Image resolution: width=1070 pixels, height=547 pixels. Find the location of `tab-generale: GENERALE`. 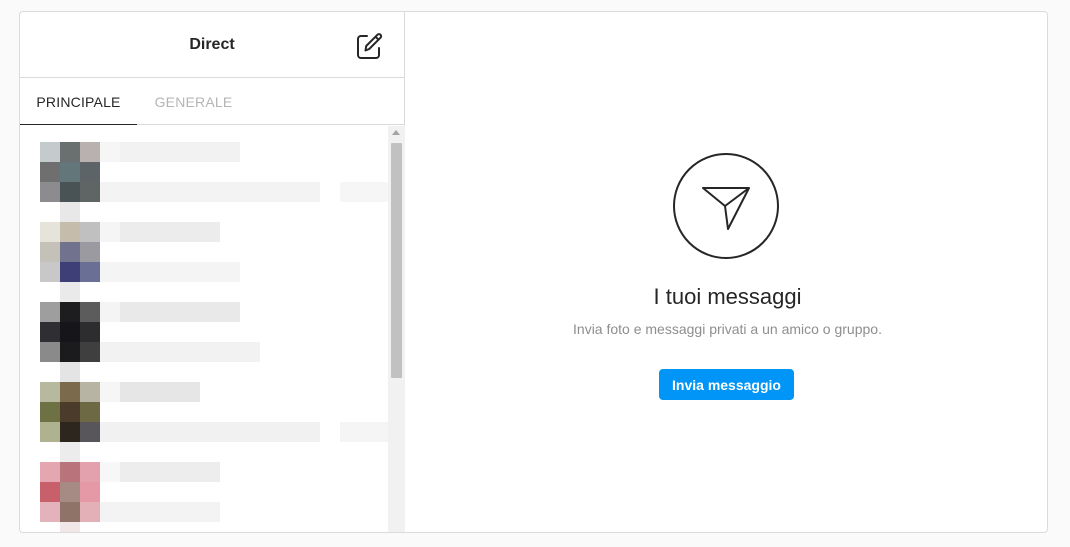

tab-generale: GENERALE is located at coordinates (193, 102).